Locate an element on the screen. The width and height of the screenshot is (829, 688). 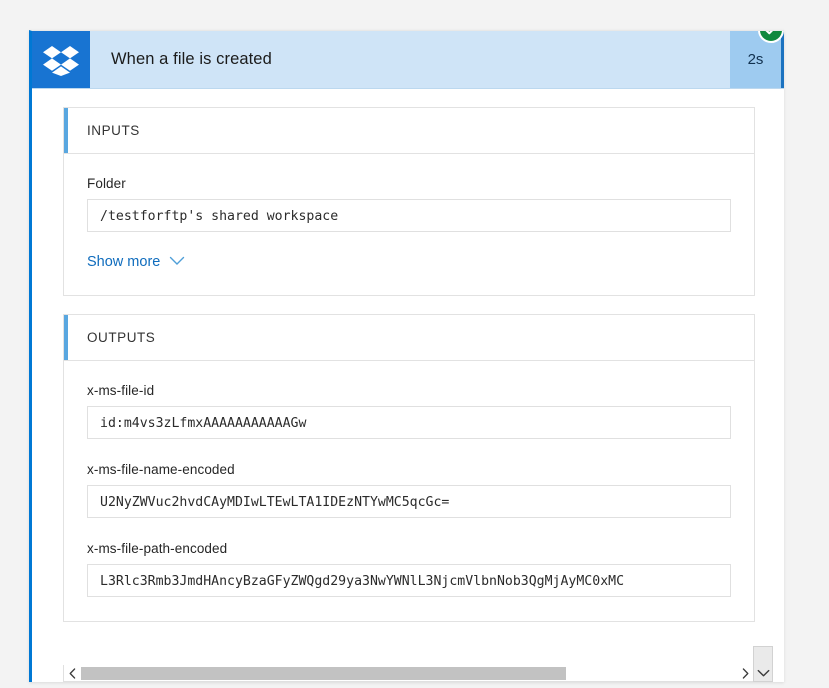
show-more-label: Show more is located at coordinates (124, 262).